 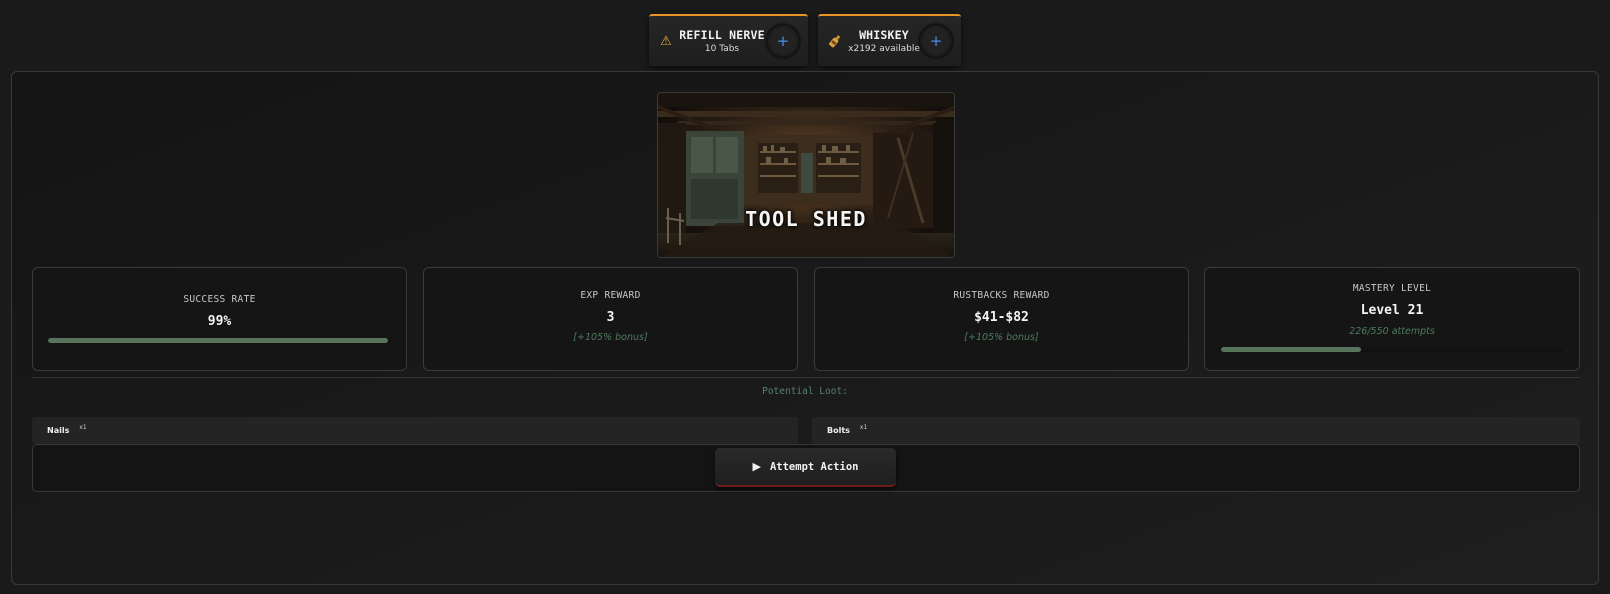 What do you see at coordinates (722, 35) in the screenshot?
I see `refill-nerve-title: REFILL NERVE` at bounding box center [722, 35].